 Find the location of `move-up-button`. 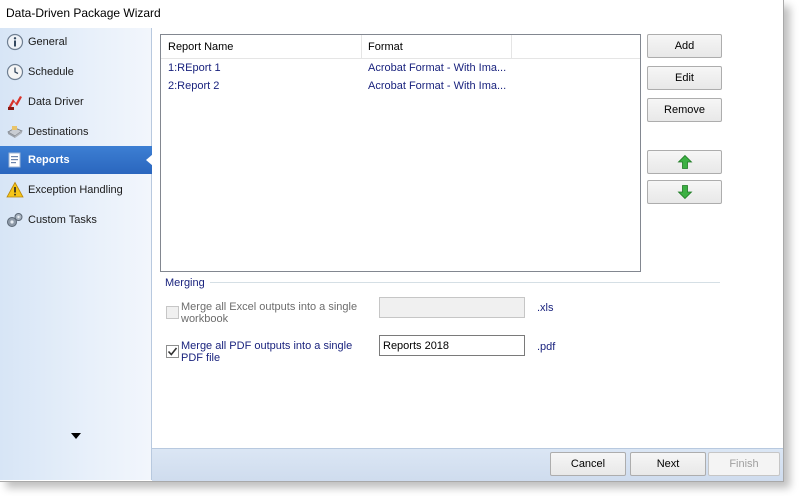

move-up-button is located at coordinates (684, 162).